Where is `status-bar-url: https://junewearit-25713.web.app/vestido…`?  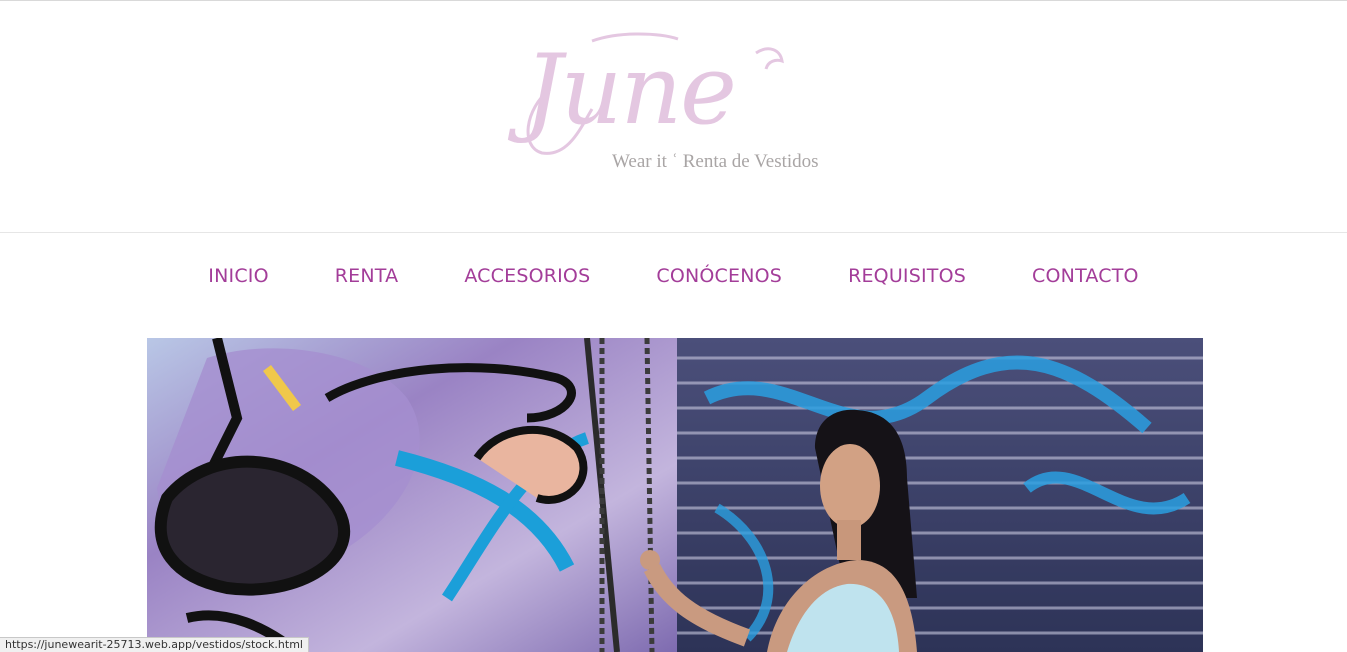
status-bar-url: https://junewearit-25713.web.app/vestido… is located at coordinates (154, 644).